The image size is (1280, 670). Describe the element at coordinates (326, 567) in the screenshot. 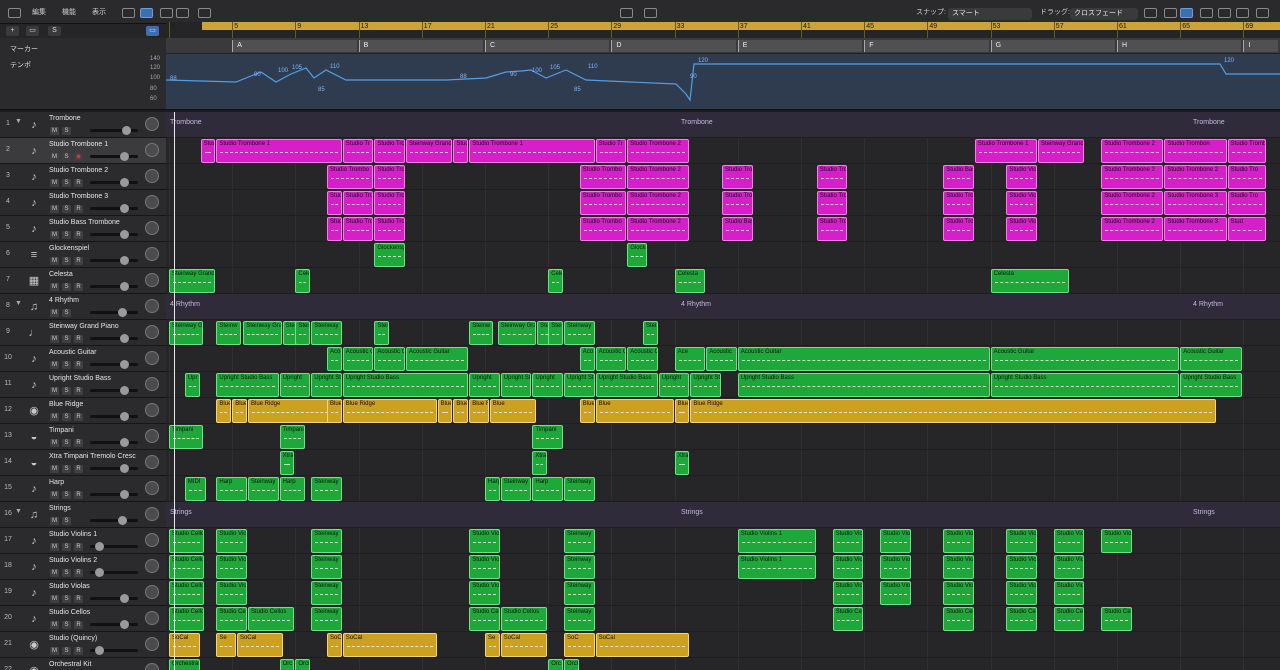

I see `midi-region: Steinway` at that location.